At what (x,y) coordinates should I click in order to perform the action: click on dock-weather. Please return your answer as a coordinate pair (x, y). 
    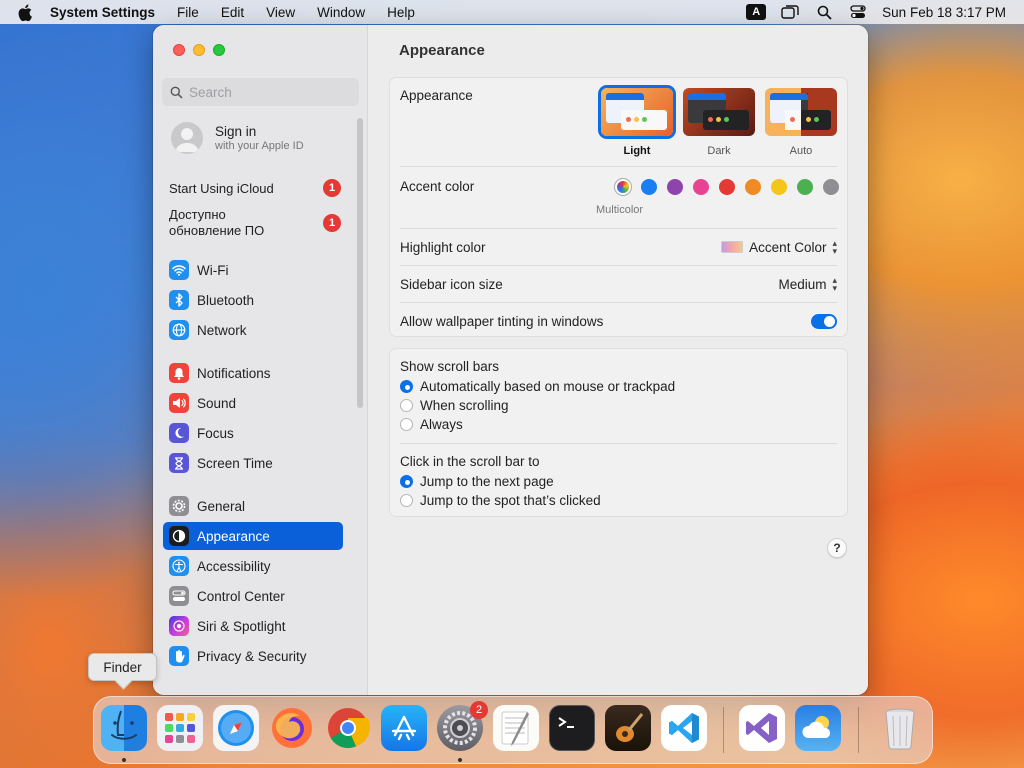
    Looking at the image, I should click on (818, 728).